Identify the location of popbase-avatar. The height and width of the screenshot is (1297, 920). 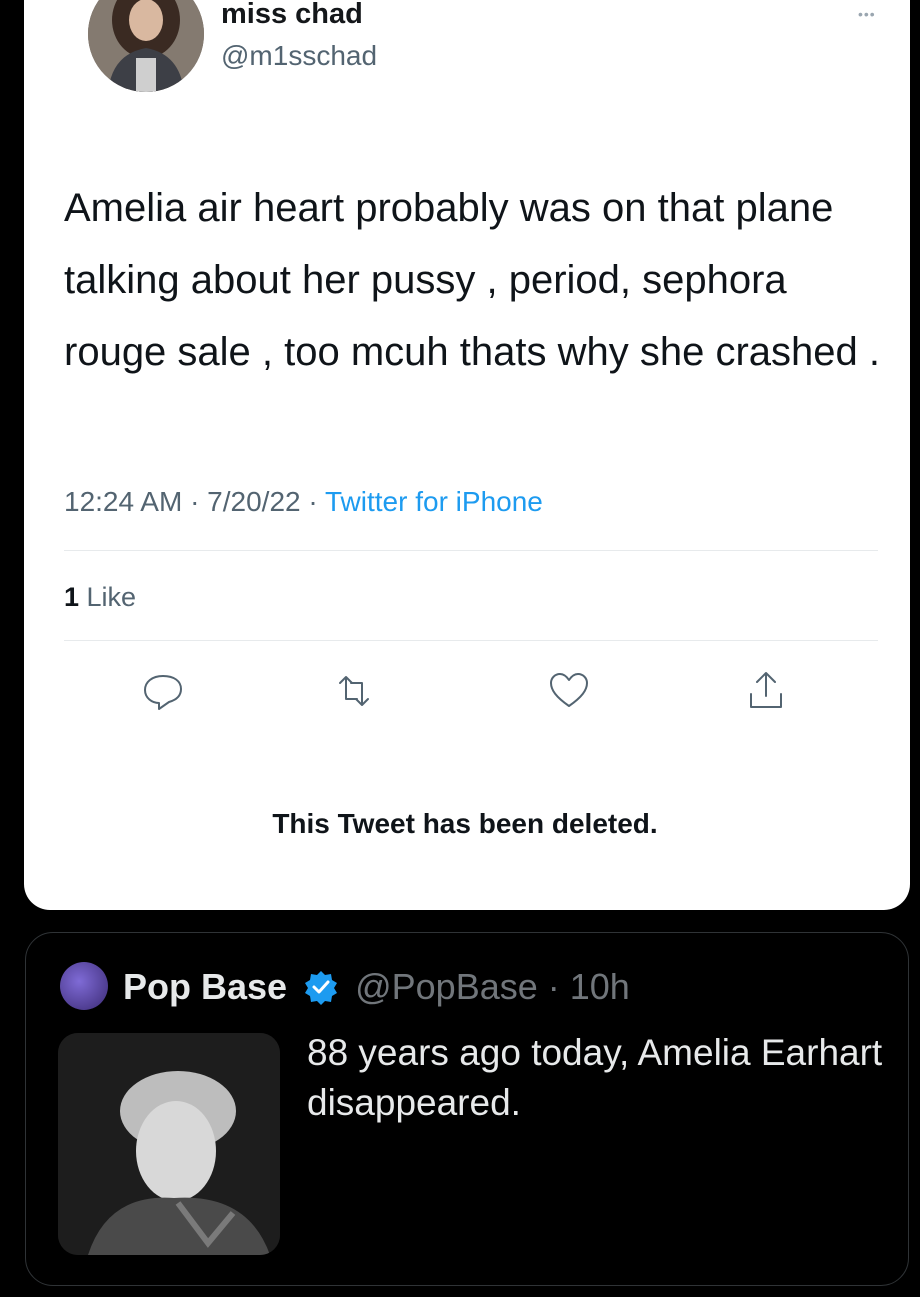
(84, 986).